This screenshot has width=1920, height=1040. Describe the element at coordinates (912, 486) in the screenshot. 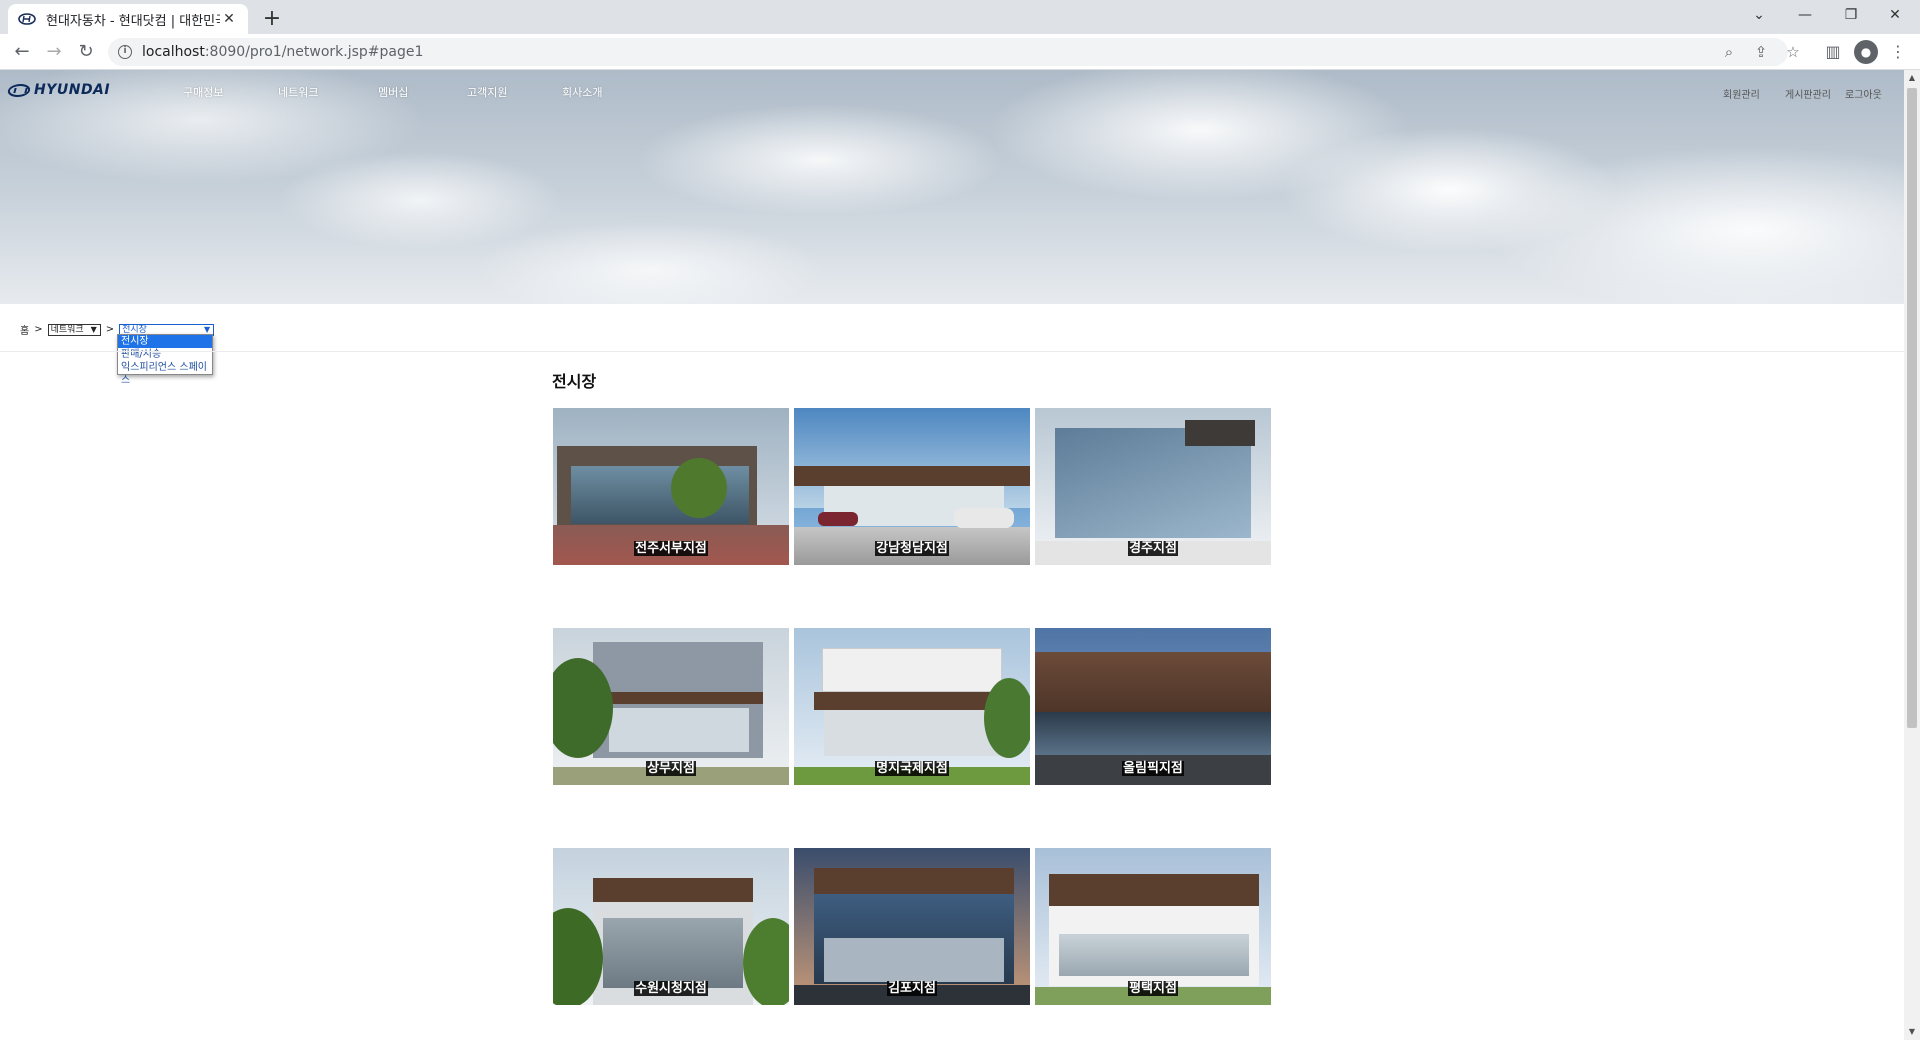

I see `branch-card: 강남청담지점` at that location.